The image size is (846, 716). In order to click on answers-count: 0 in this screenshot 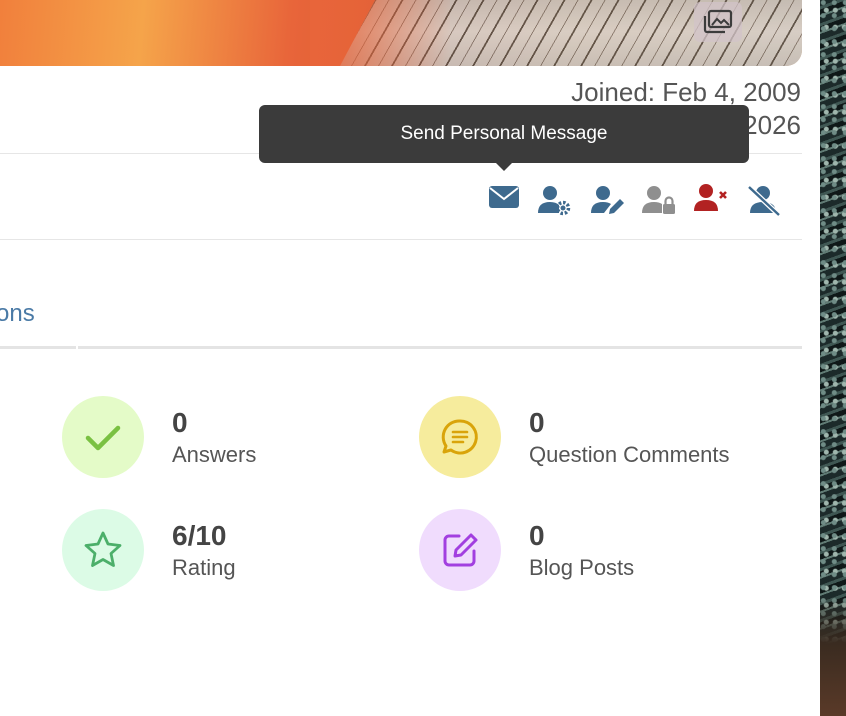, I will do `click(180, 422)`.